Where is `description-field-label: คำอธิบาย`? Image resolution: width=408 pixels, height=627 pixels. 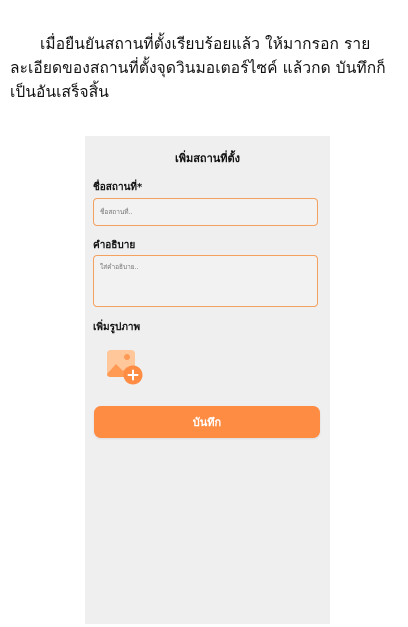 description-field-label: คำอธิบาย is located at coordinates (114, 245).